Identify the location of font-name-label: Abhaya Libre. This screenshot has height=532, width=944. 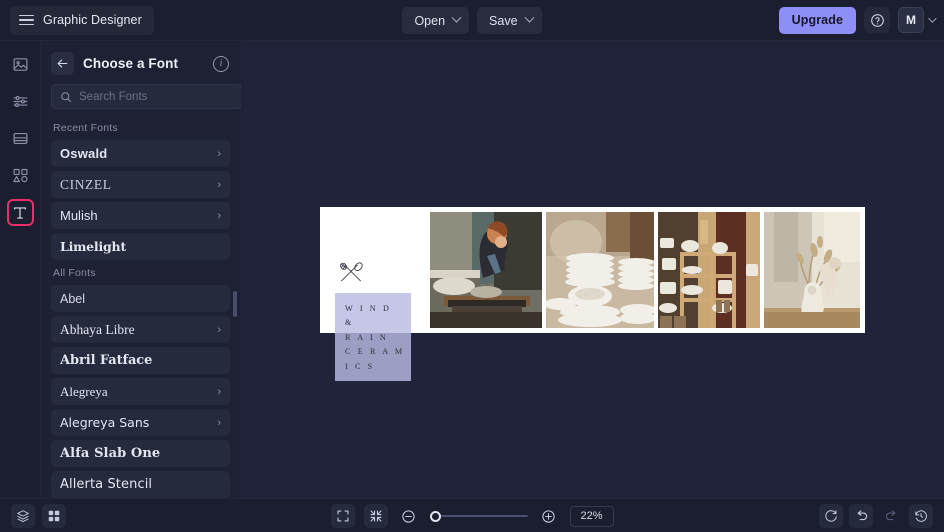
(97, 329).